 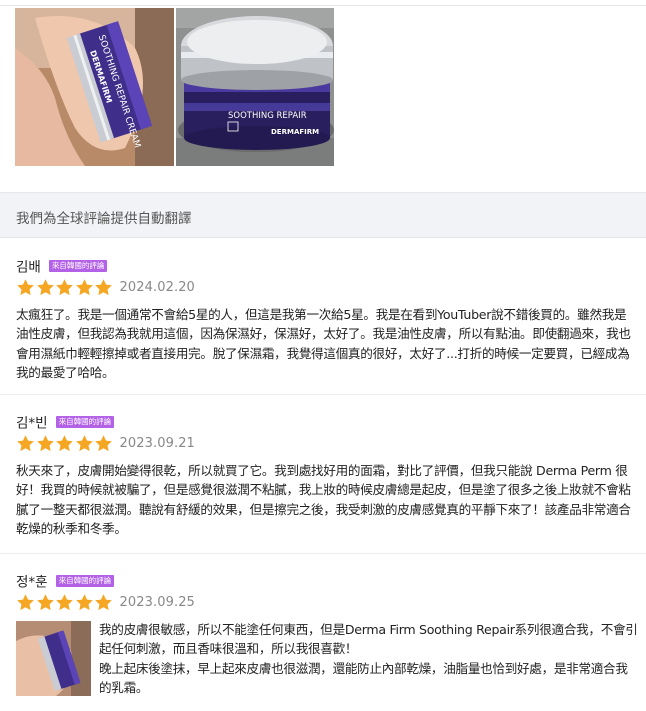 I want to click on product-jar-on-table-photo: SOOTHING REPAIR DERMAFIRM, so click(x=255, y=87).